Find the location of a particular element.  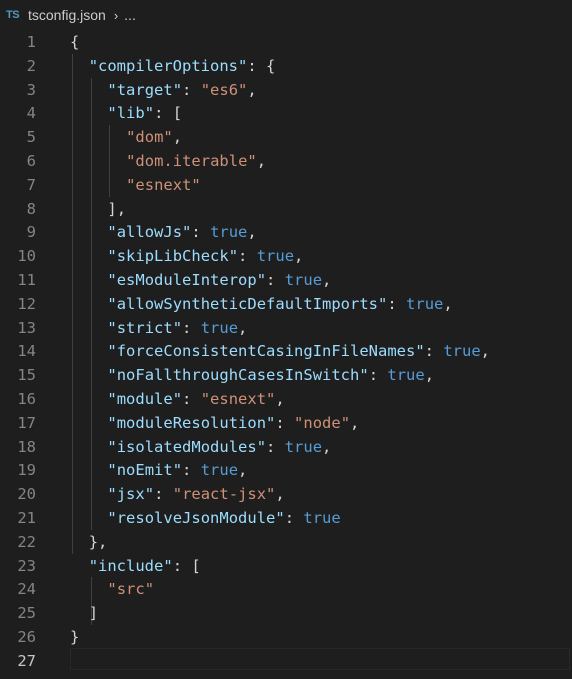

json-punctuation: } is located at coordinates (75, 637).